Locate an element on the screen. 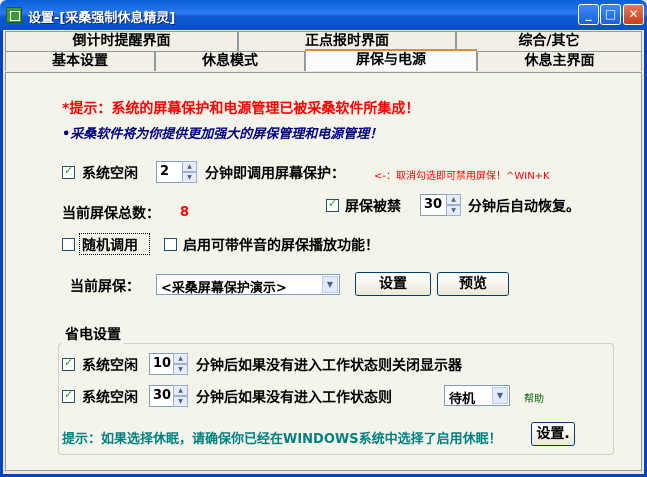 The width and height of the screenshot is (647, 477). screensaver-count-label: 当前屏保总数： is located at coordinates (111, 214).